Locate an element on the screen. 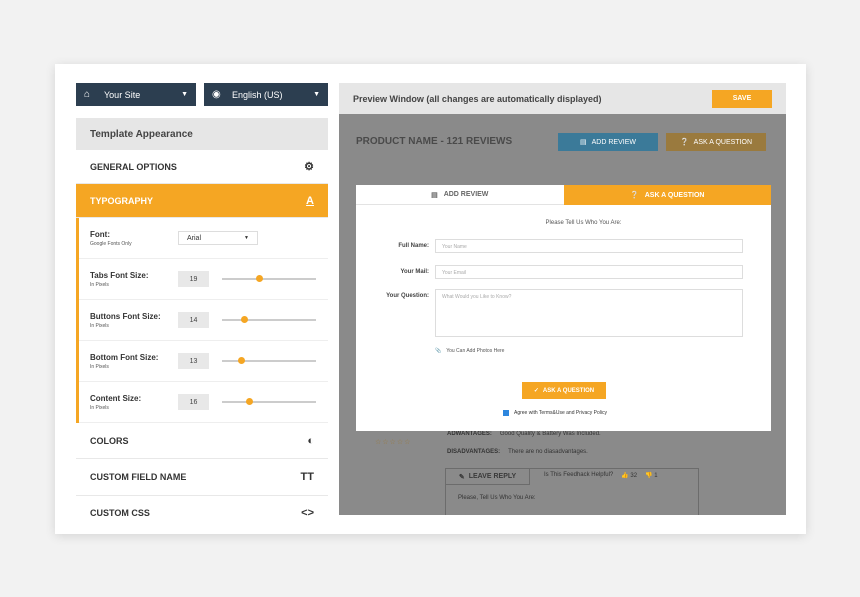 This screenshot has width=860, height=597. tab-label: ADD REVIEW is located at coordinates (466, 194).